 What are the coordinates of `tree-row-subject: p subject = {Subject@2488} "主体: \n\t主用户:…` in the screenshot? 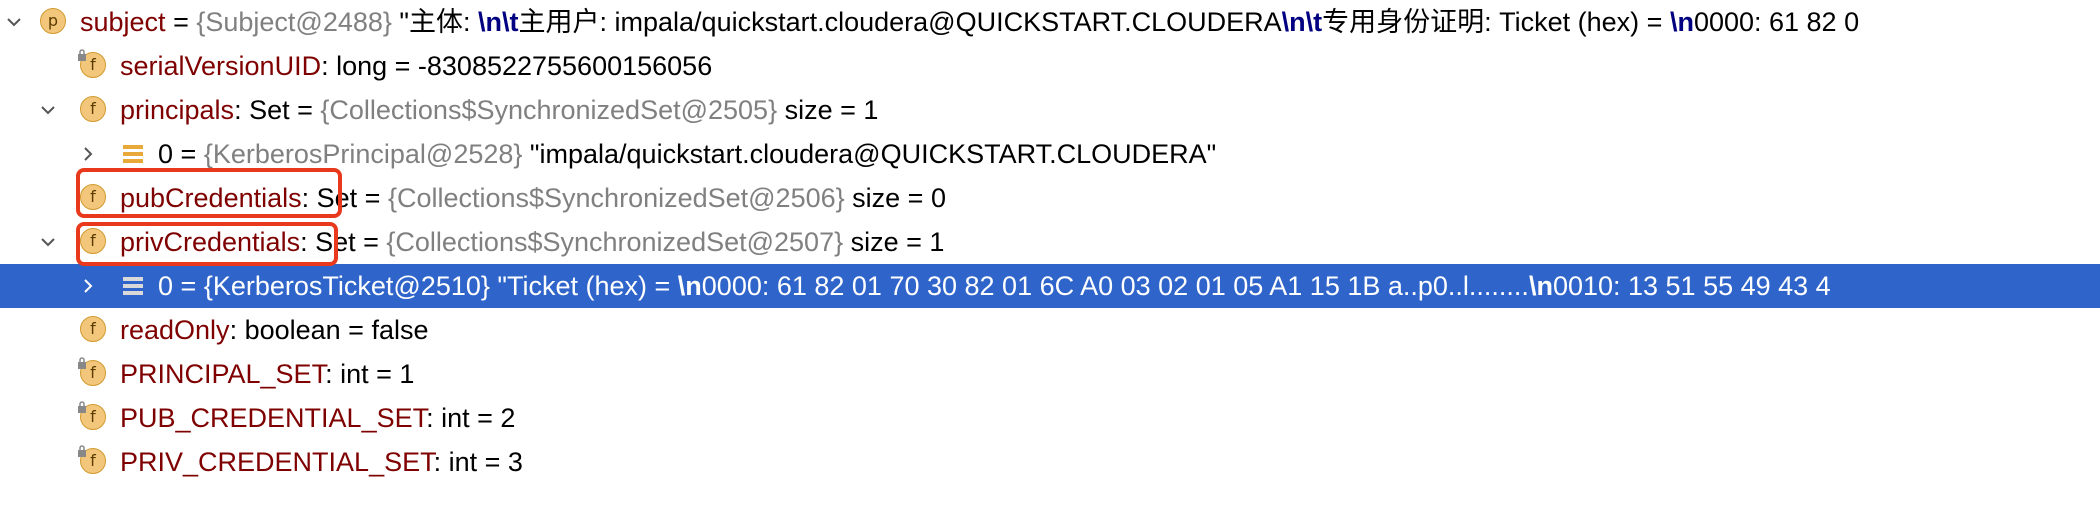 It's located at (1050, 22).